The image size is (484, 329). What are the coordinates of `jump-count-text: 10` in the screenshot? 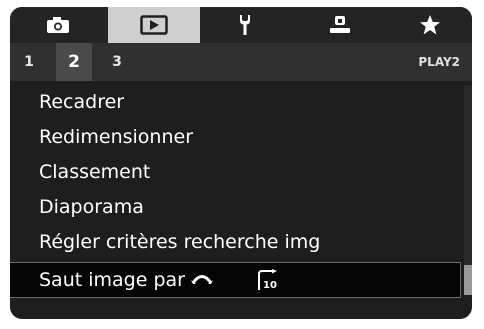 It's located at (270, 285).